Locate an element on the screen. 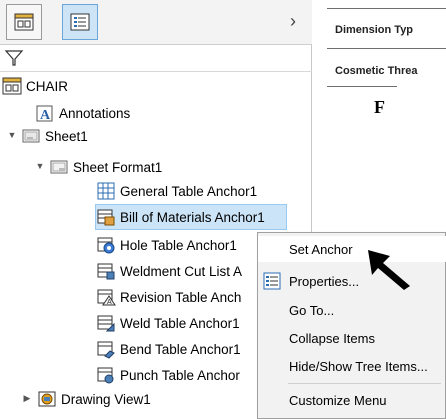 The width and height of the screenshot is (446, 419). menu-item-label: Collapse Items is located at coordinates (332, 338).